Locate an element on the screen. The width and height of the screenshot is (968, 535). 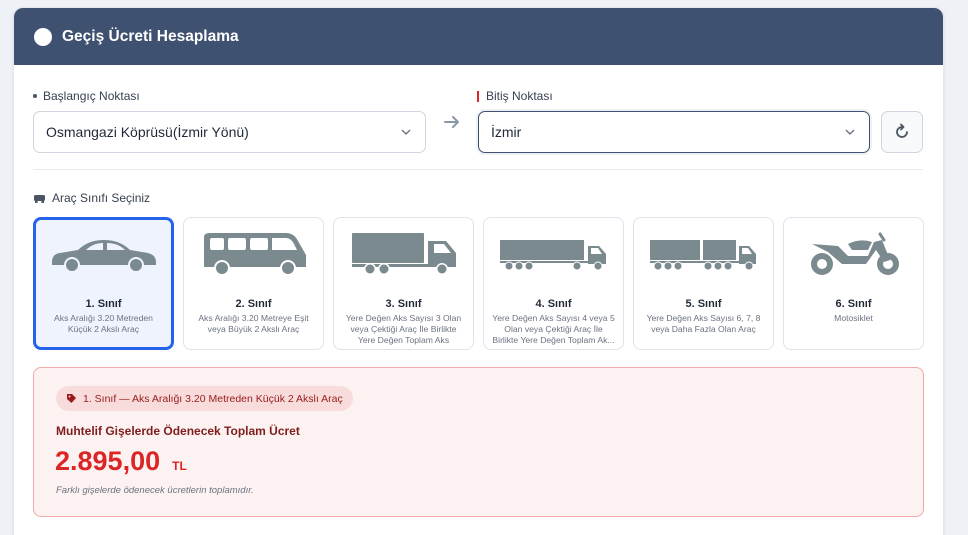
refresh-button is located at coordinates (902, 132).